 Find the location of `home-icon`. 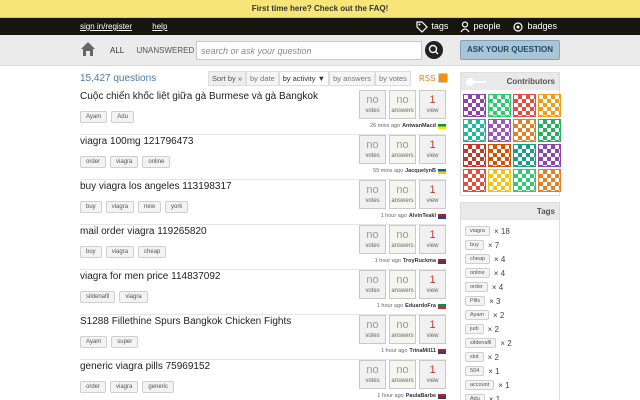

home-icon is located at coordinates (88, 49).